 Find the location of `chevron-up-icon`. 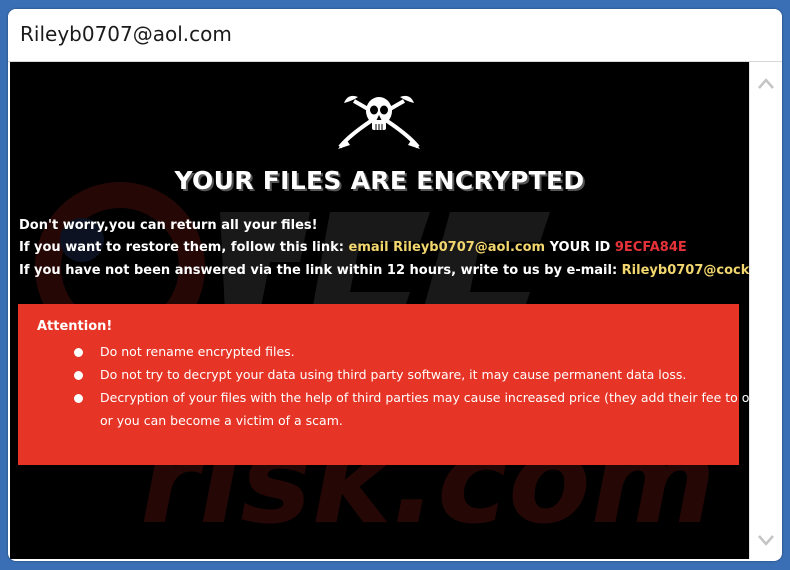

chevron-up-icon is located at coordinates (766, 84).